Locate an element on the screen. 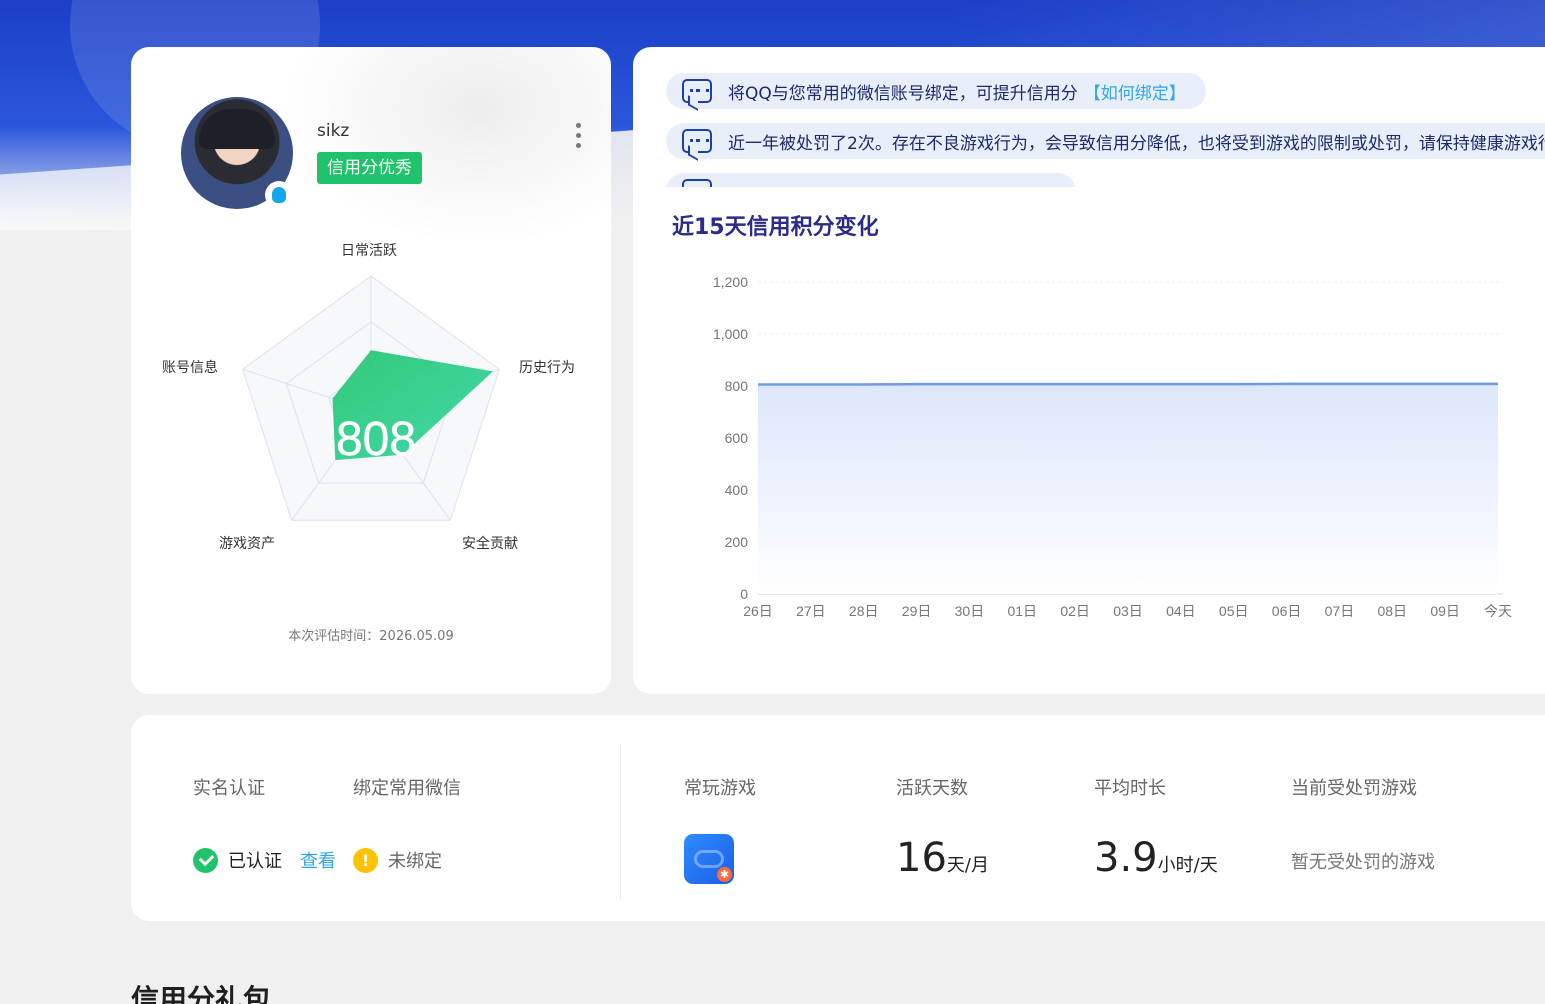  radar-label-account: 账号信息 is located at coordinates (190, 368).